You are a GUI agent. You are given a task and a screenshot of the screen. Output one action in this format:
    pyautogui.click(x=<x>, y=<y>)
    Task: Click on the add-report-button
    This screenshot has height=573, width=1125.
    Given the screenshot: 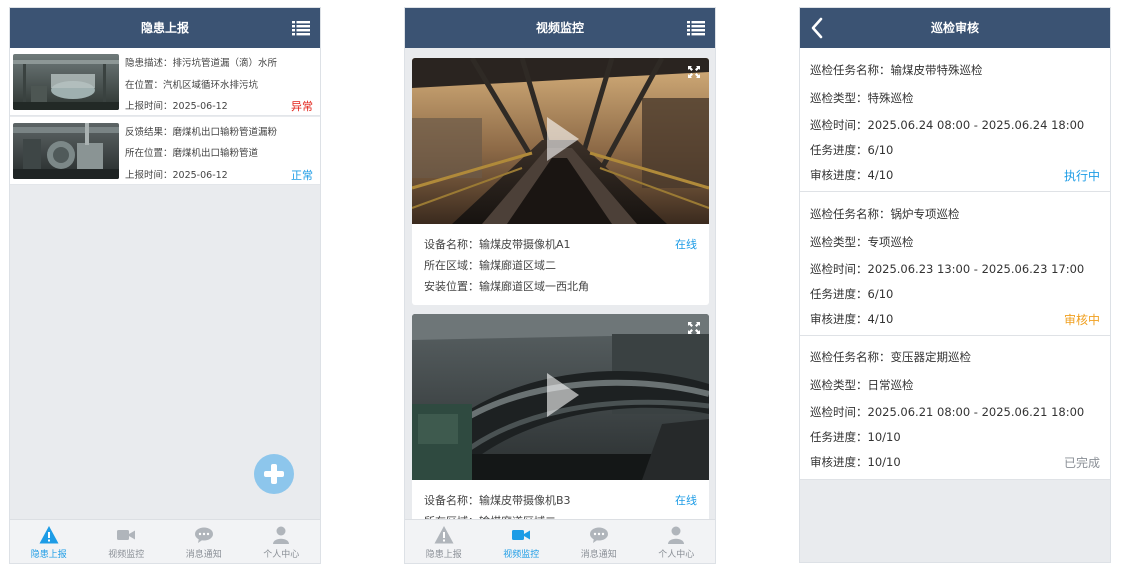 What is the action you would take?
    pyautogui.click(x=274, y=474)
    